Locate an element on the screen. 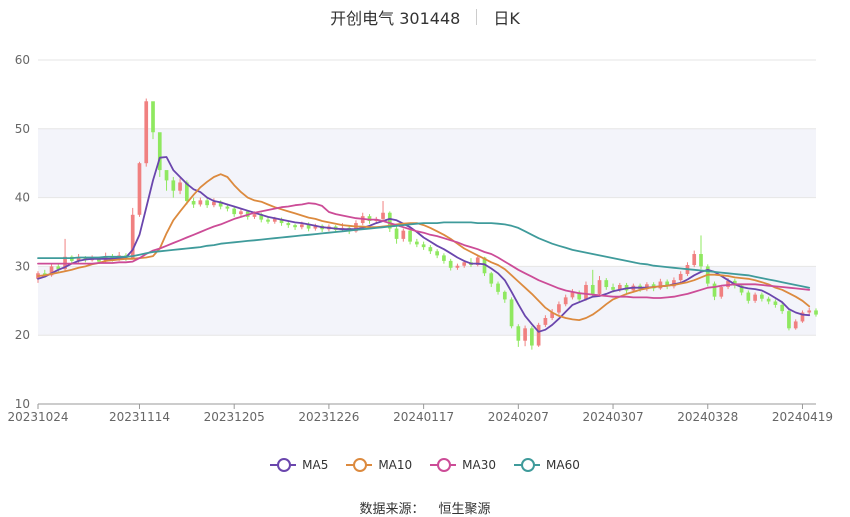 This screenshot has width=850, height=517. x-tick-label: 20240207 is located at coordinates (518, 417).